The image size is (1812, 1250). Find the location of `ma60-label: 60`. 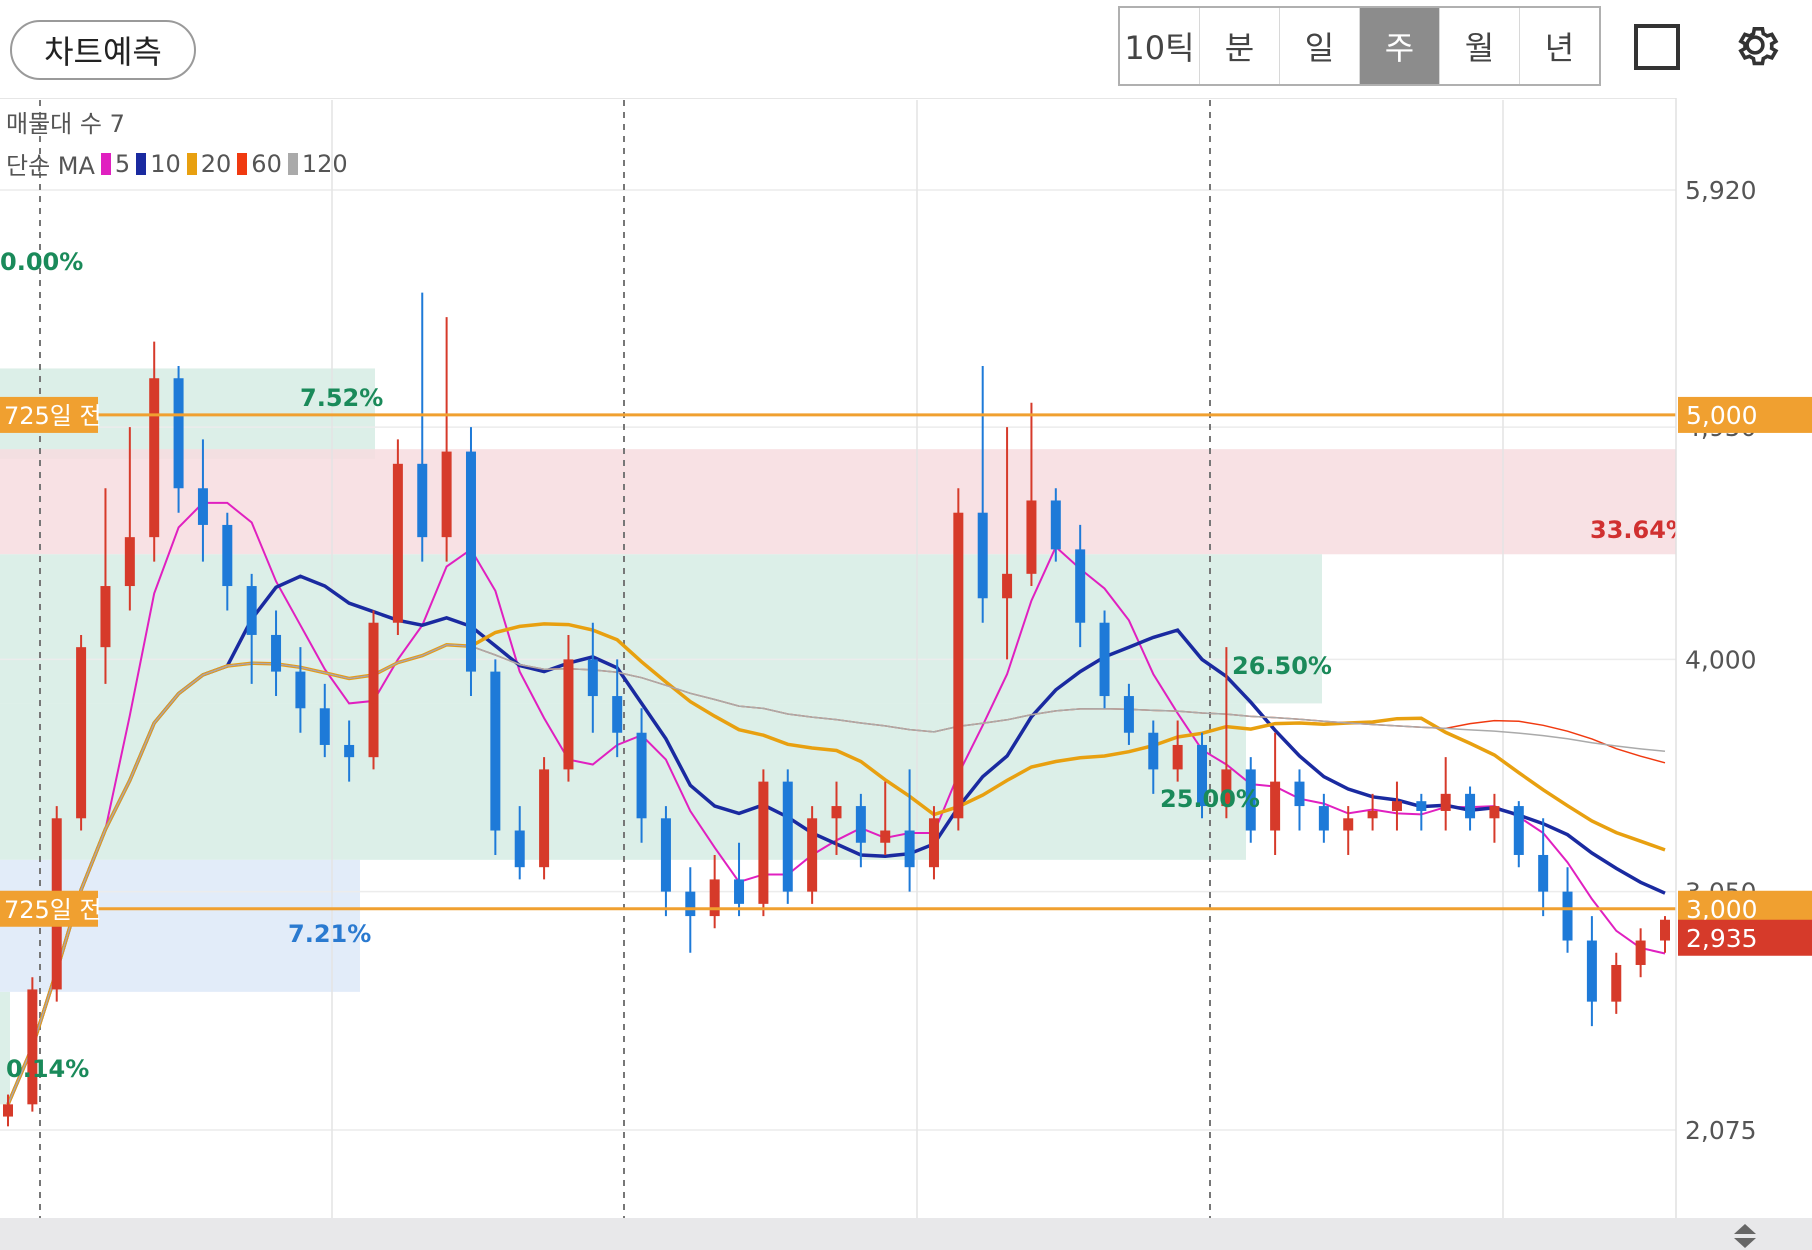

ma60-label: 60 is located at coordinates (266, 163).